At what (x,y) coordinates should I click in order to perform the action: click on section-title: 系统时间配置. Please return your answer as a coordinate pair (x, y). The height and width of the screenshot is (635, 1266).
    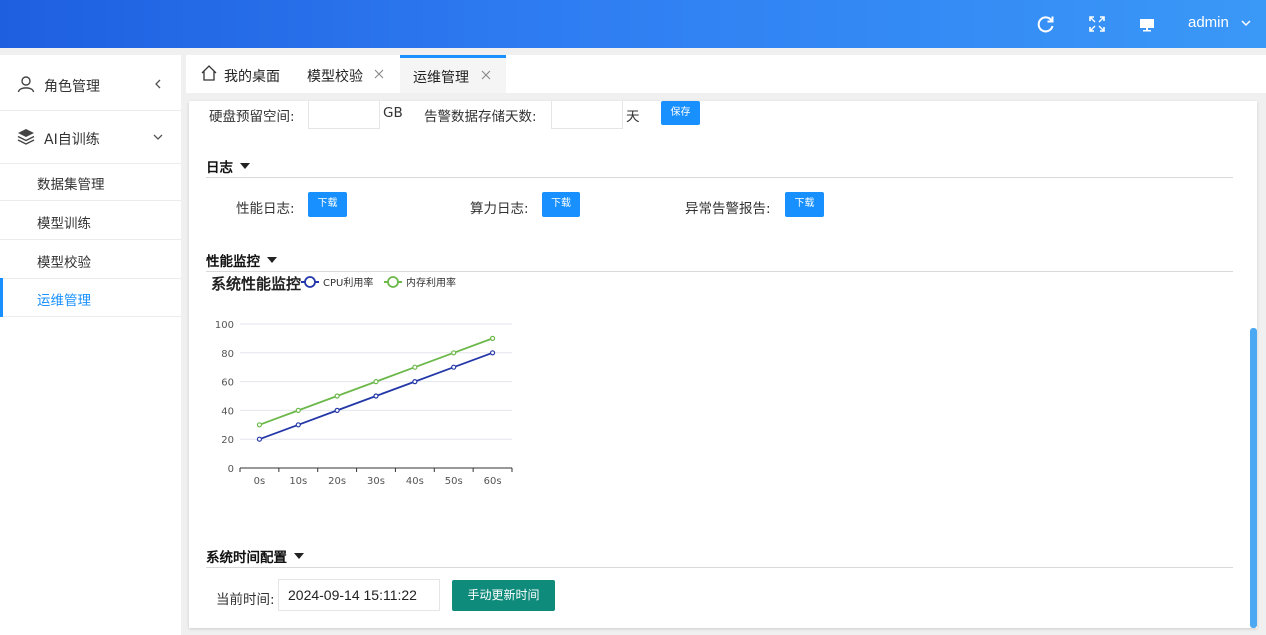
    Looking at the image, I should click on (246, 558).